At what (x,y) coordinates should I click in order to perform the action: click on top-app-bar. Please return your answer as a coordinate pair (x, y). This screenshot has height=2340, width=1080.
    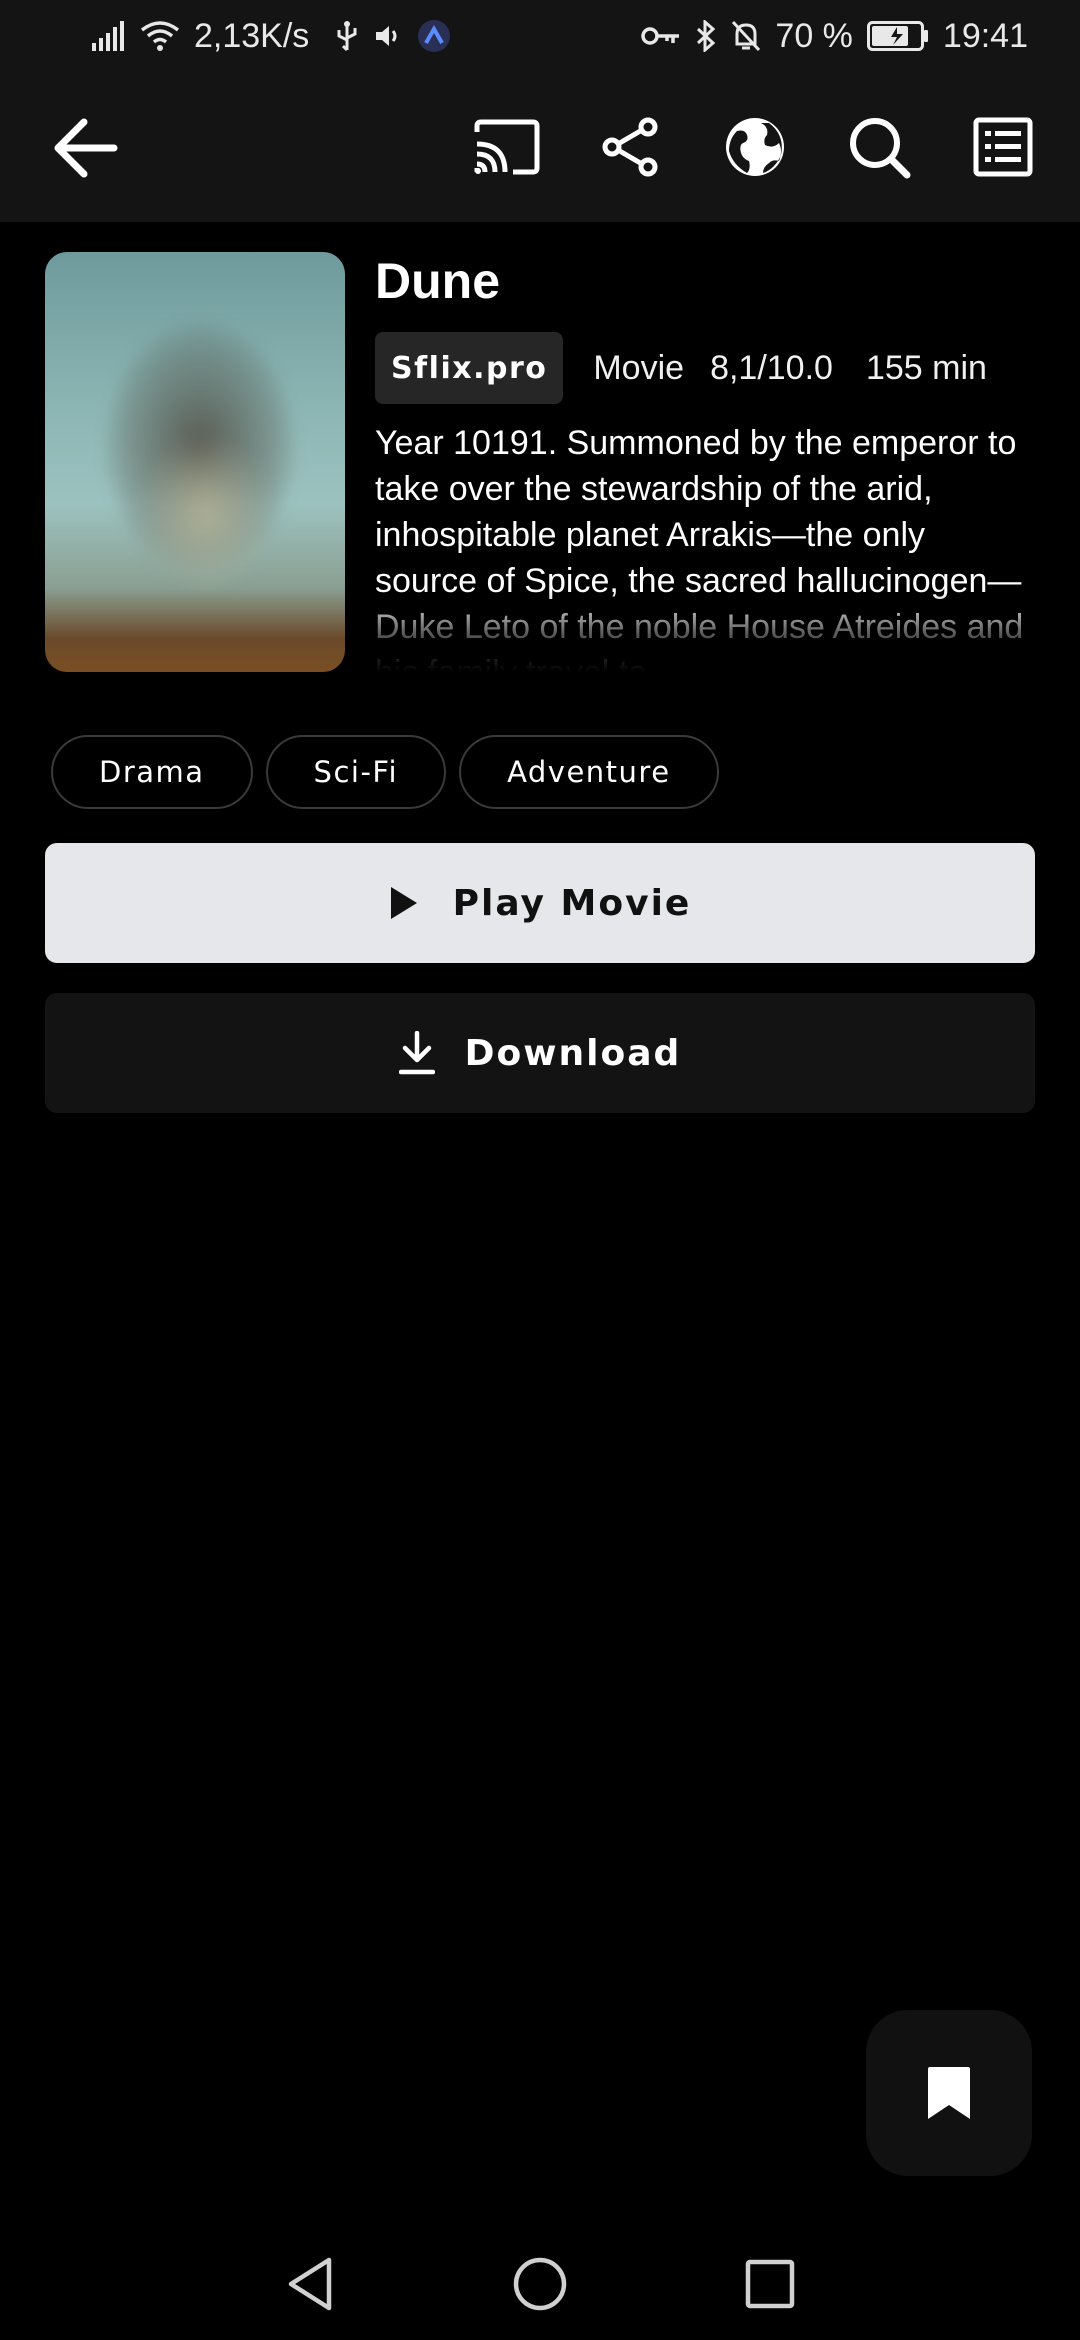
    Looking at the image, I should click on (540, 147).